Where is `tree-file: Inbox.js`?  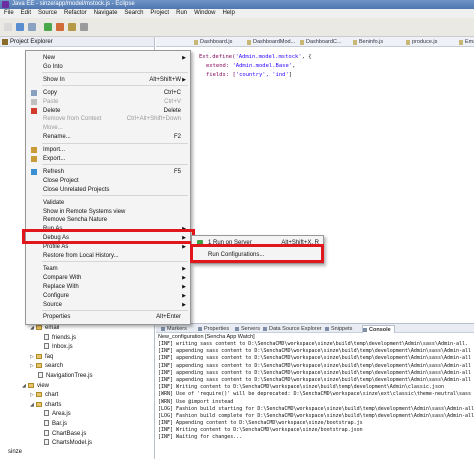 tree-file: Inbox.js is located at coordinates (58, 347).